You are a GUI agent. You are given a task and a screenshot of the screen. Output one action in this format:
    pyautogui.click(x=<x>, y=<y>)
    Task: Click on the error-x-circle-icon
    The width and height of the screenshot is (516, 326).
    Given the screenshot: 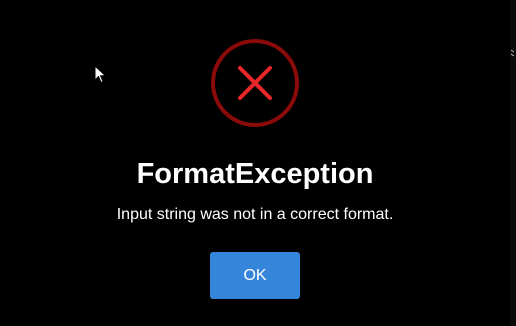 What is the action you would take?
    pyautogui.click(x=255, y=83)
    